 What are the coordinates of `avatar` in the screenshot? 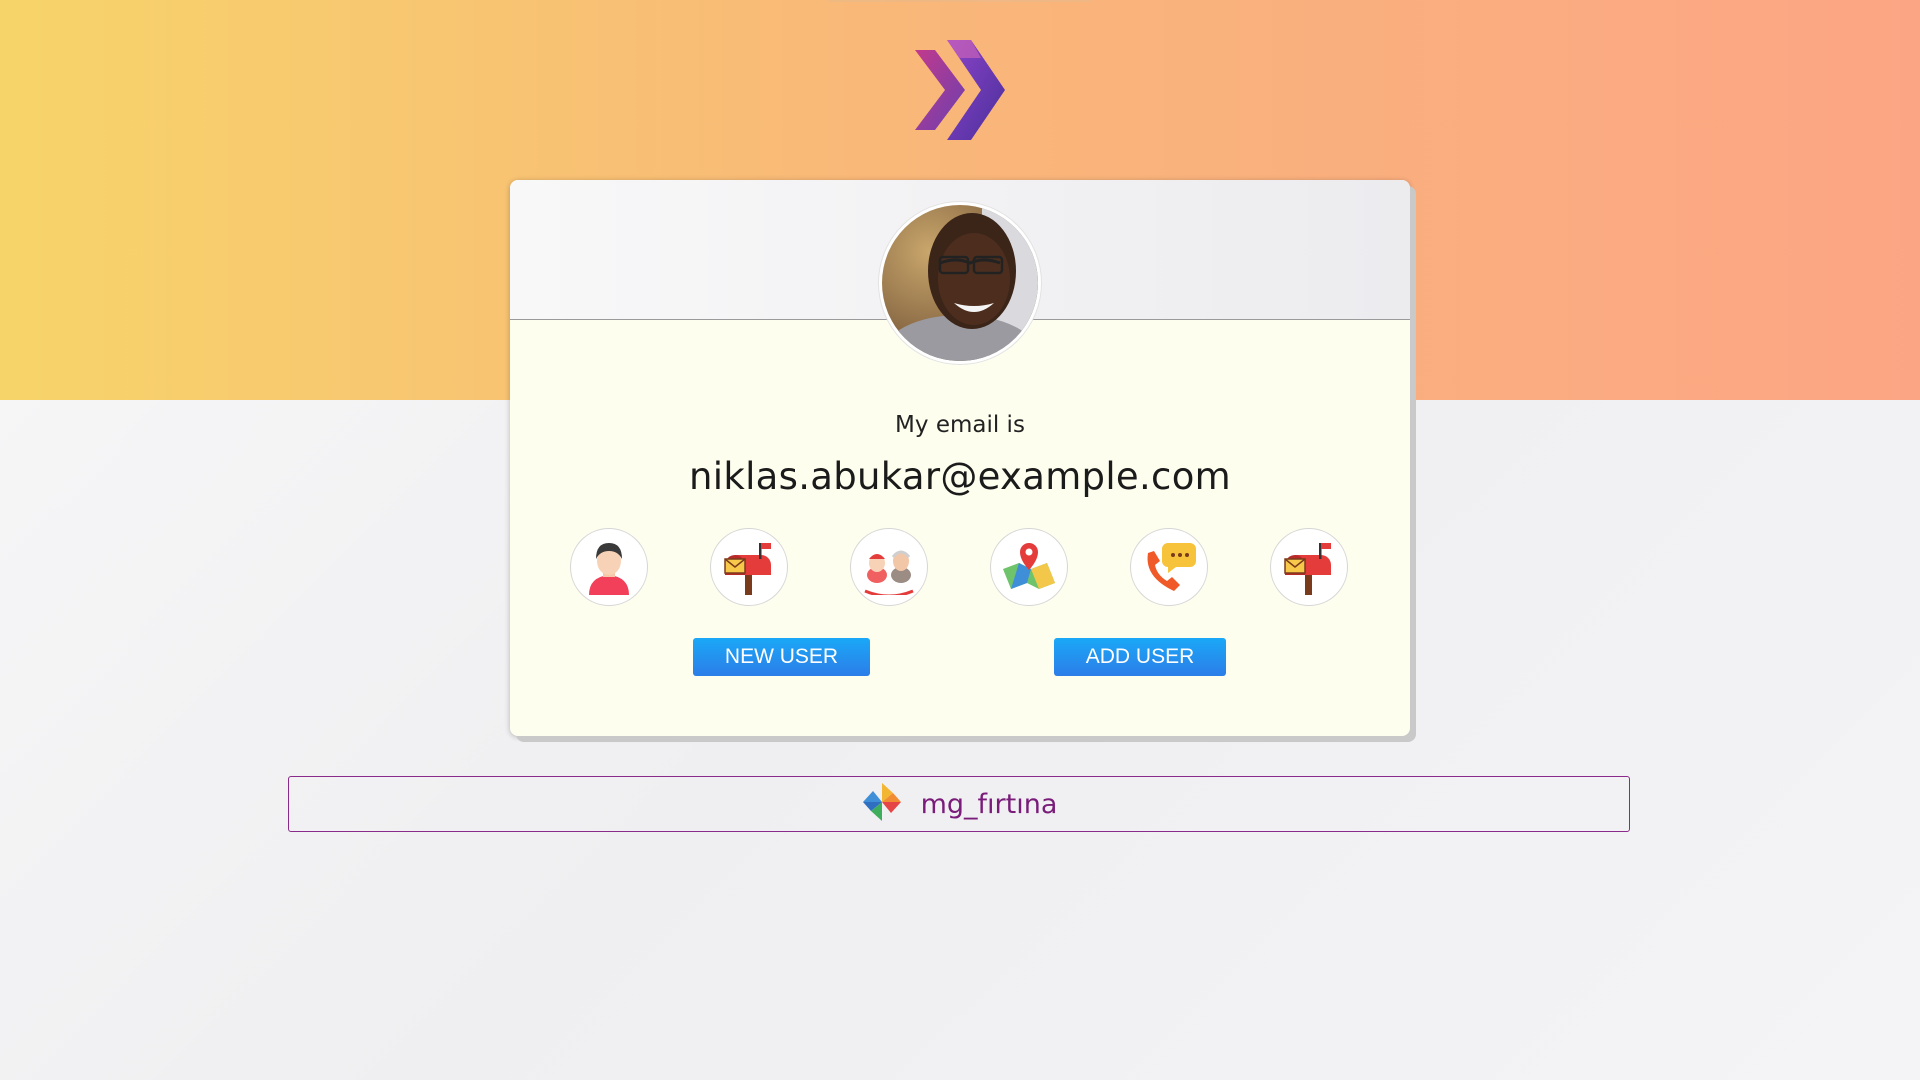 It's located at (960, 283).